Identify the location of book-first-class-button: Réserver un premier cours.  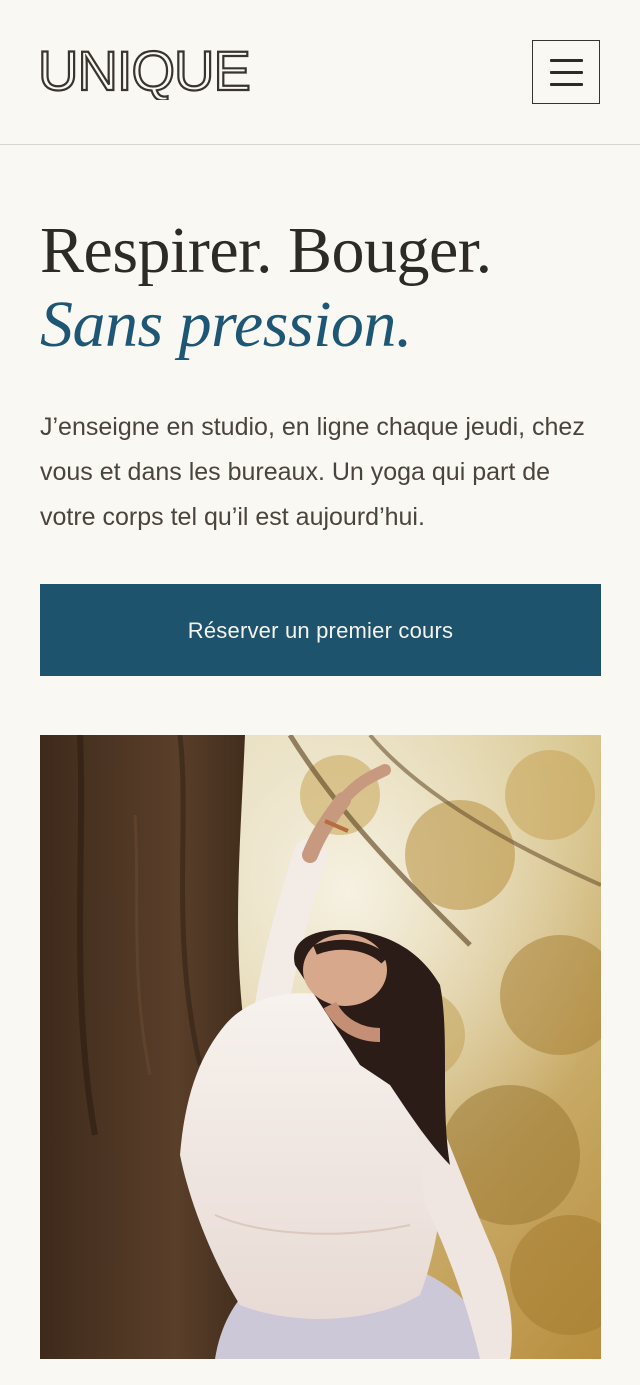
(320, 630).